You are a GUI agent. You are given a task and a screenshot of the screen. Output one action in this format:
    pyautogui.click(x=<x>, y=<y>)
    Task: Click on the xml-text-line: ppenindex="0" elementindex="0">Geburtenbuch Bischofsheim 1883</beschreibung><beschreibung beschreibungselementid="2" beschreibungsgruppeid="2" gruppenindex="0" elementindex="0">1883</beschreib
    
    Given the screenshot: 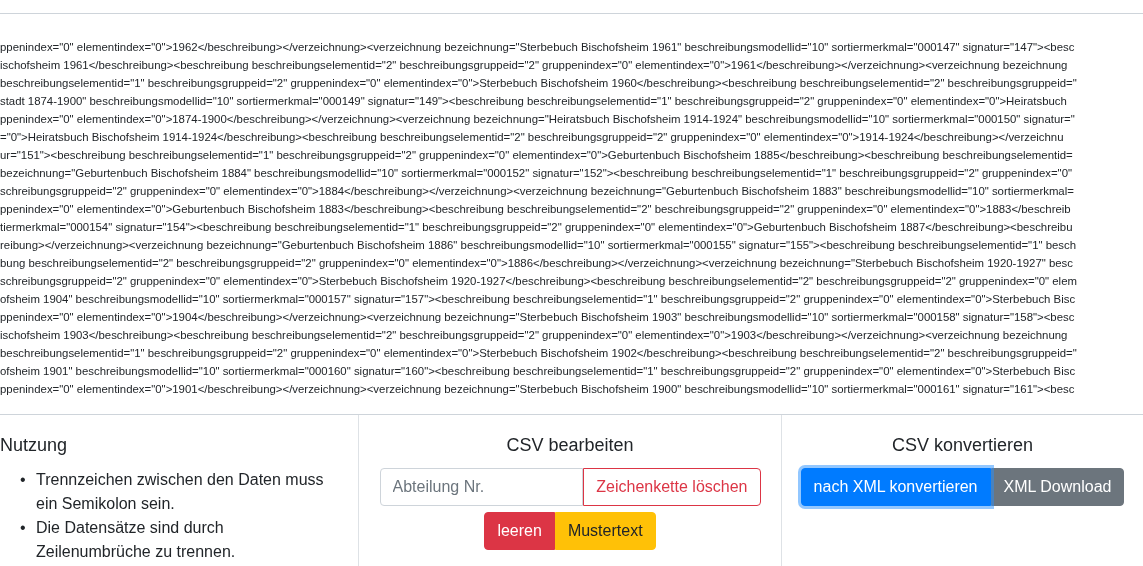 What is the action you would take?
    pyautogui.click(x=536, y=209)
    